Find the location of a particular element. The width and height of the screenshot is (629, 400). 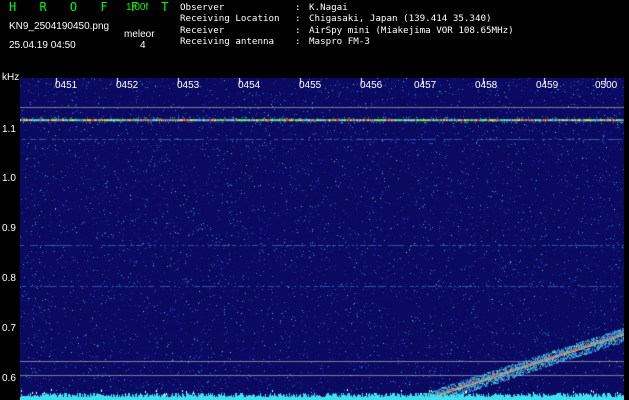

info-key: Observer is located at coordinates (202, 7).